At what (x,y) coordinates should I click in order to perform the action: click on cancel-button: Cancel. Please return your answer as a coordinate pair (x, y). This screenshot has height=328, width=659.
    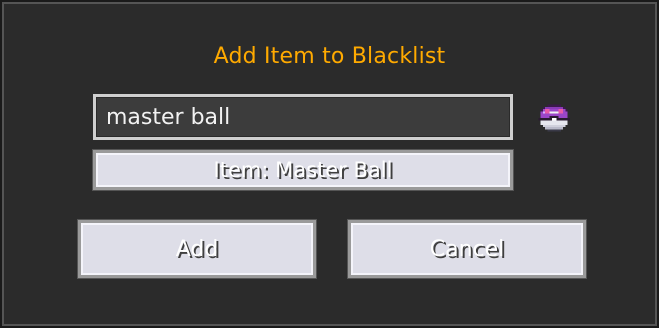
    Looking at the image, I should click on (467, 249).